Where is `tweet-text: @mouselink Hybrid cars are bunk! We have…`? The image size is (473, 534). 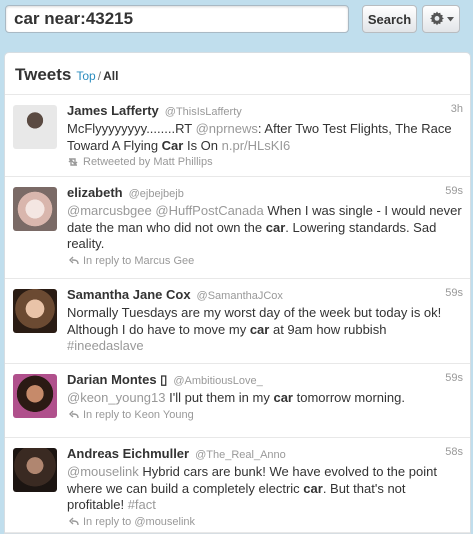
tweet-text: @mouselink Hybrid cars are bunk! We have… is located at coordinates (265, 489).